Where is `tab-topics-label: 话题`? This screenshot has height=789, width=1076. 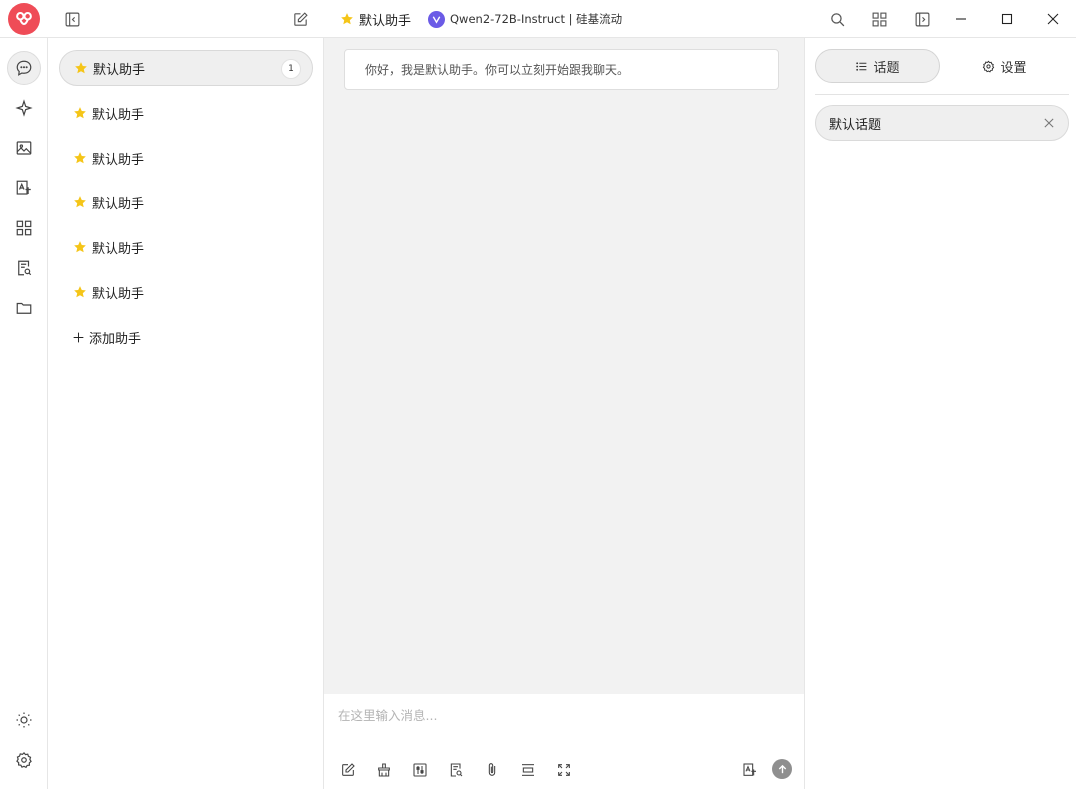 tab-topics-label: 话题 is located at coordinates (886, 68).